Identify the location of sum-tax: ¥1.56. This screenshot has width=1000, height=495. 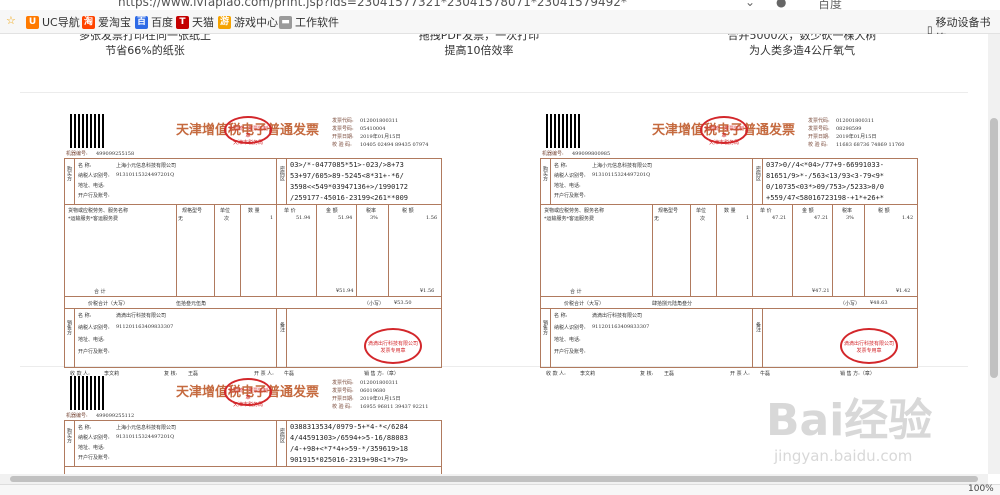
(427, 291).